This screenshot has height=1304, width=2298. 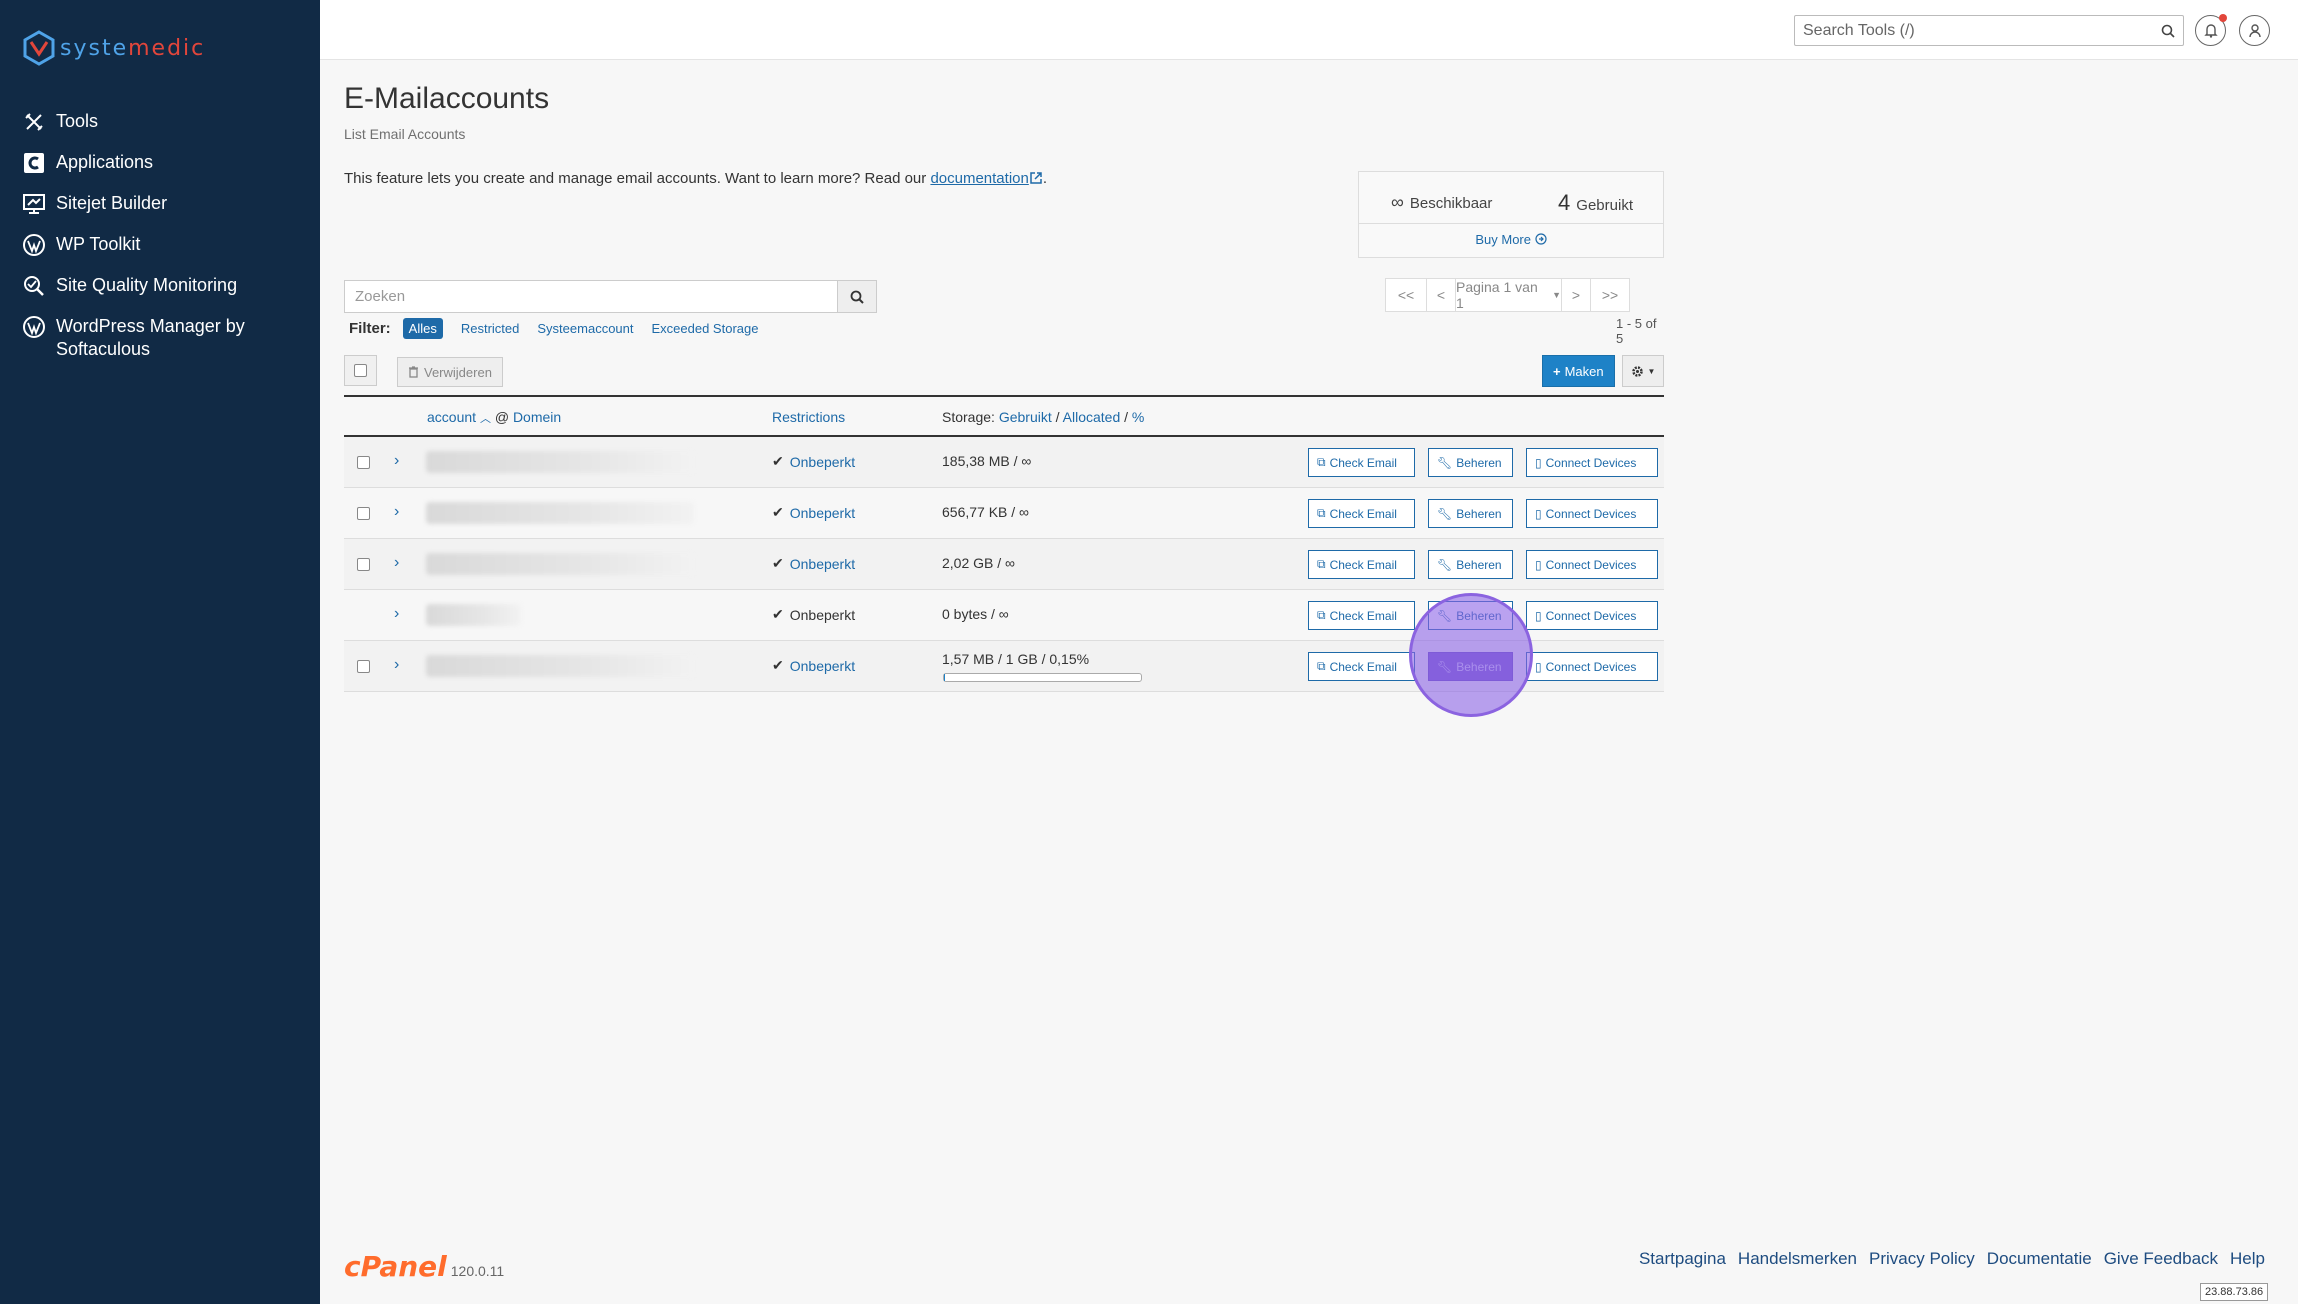 I want to click on select-all-checkbox, so click(x=360, y=370).